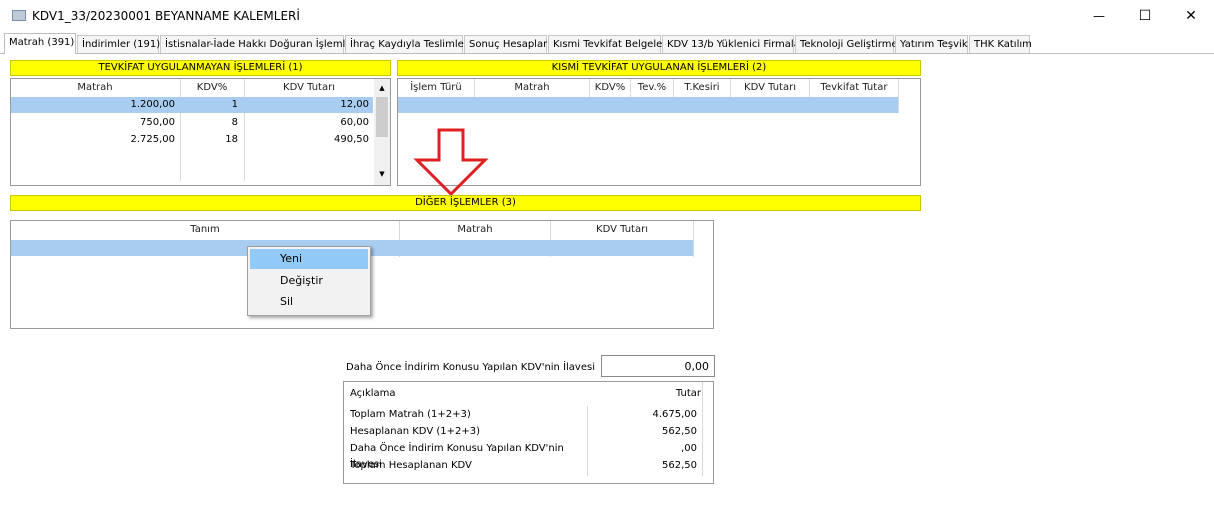 The image size is (1214, 511). Describe the element at coordinates (307, 105) in the screenshot. I see `row1-kdv-tutari: 12,00` at that location.